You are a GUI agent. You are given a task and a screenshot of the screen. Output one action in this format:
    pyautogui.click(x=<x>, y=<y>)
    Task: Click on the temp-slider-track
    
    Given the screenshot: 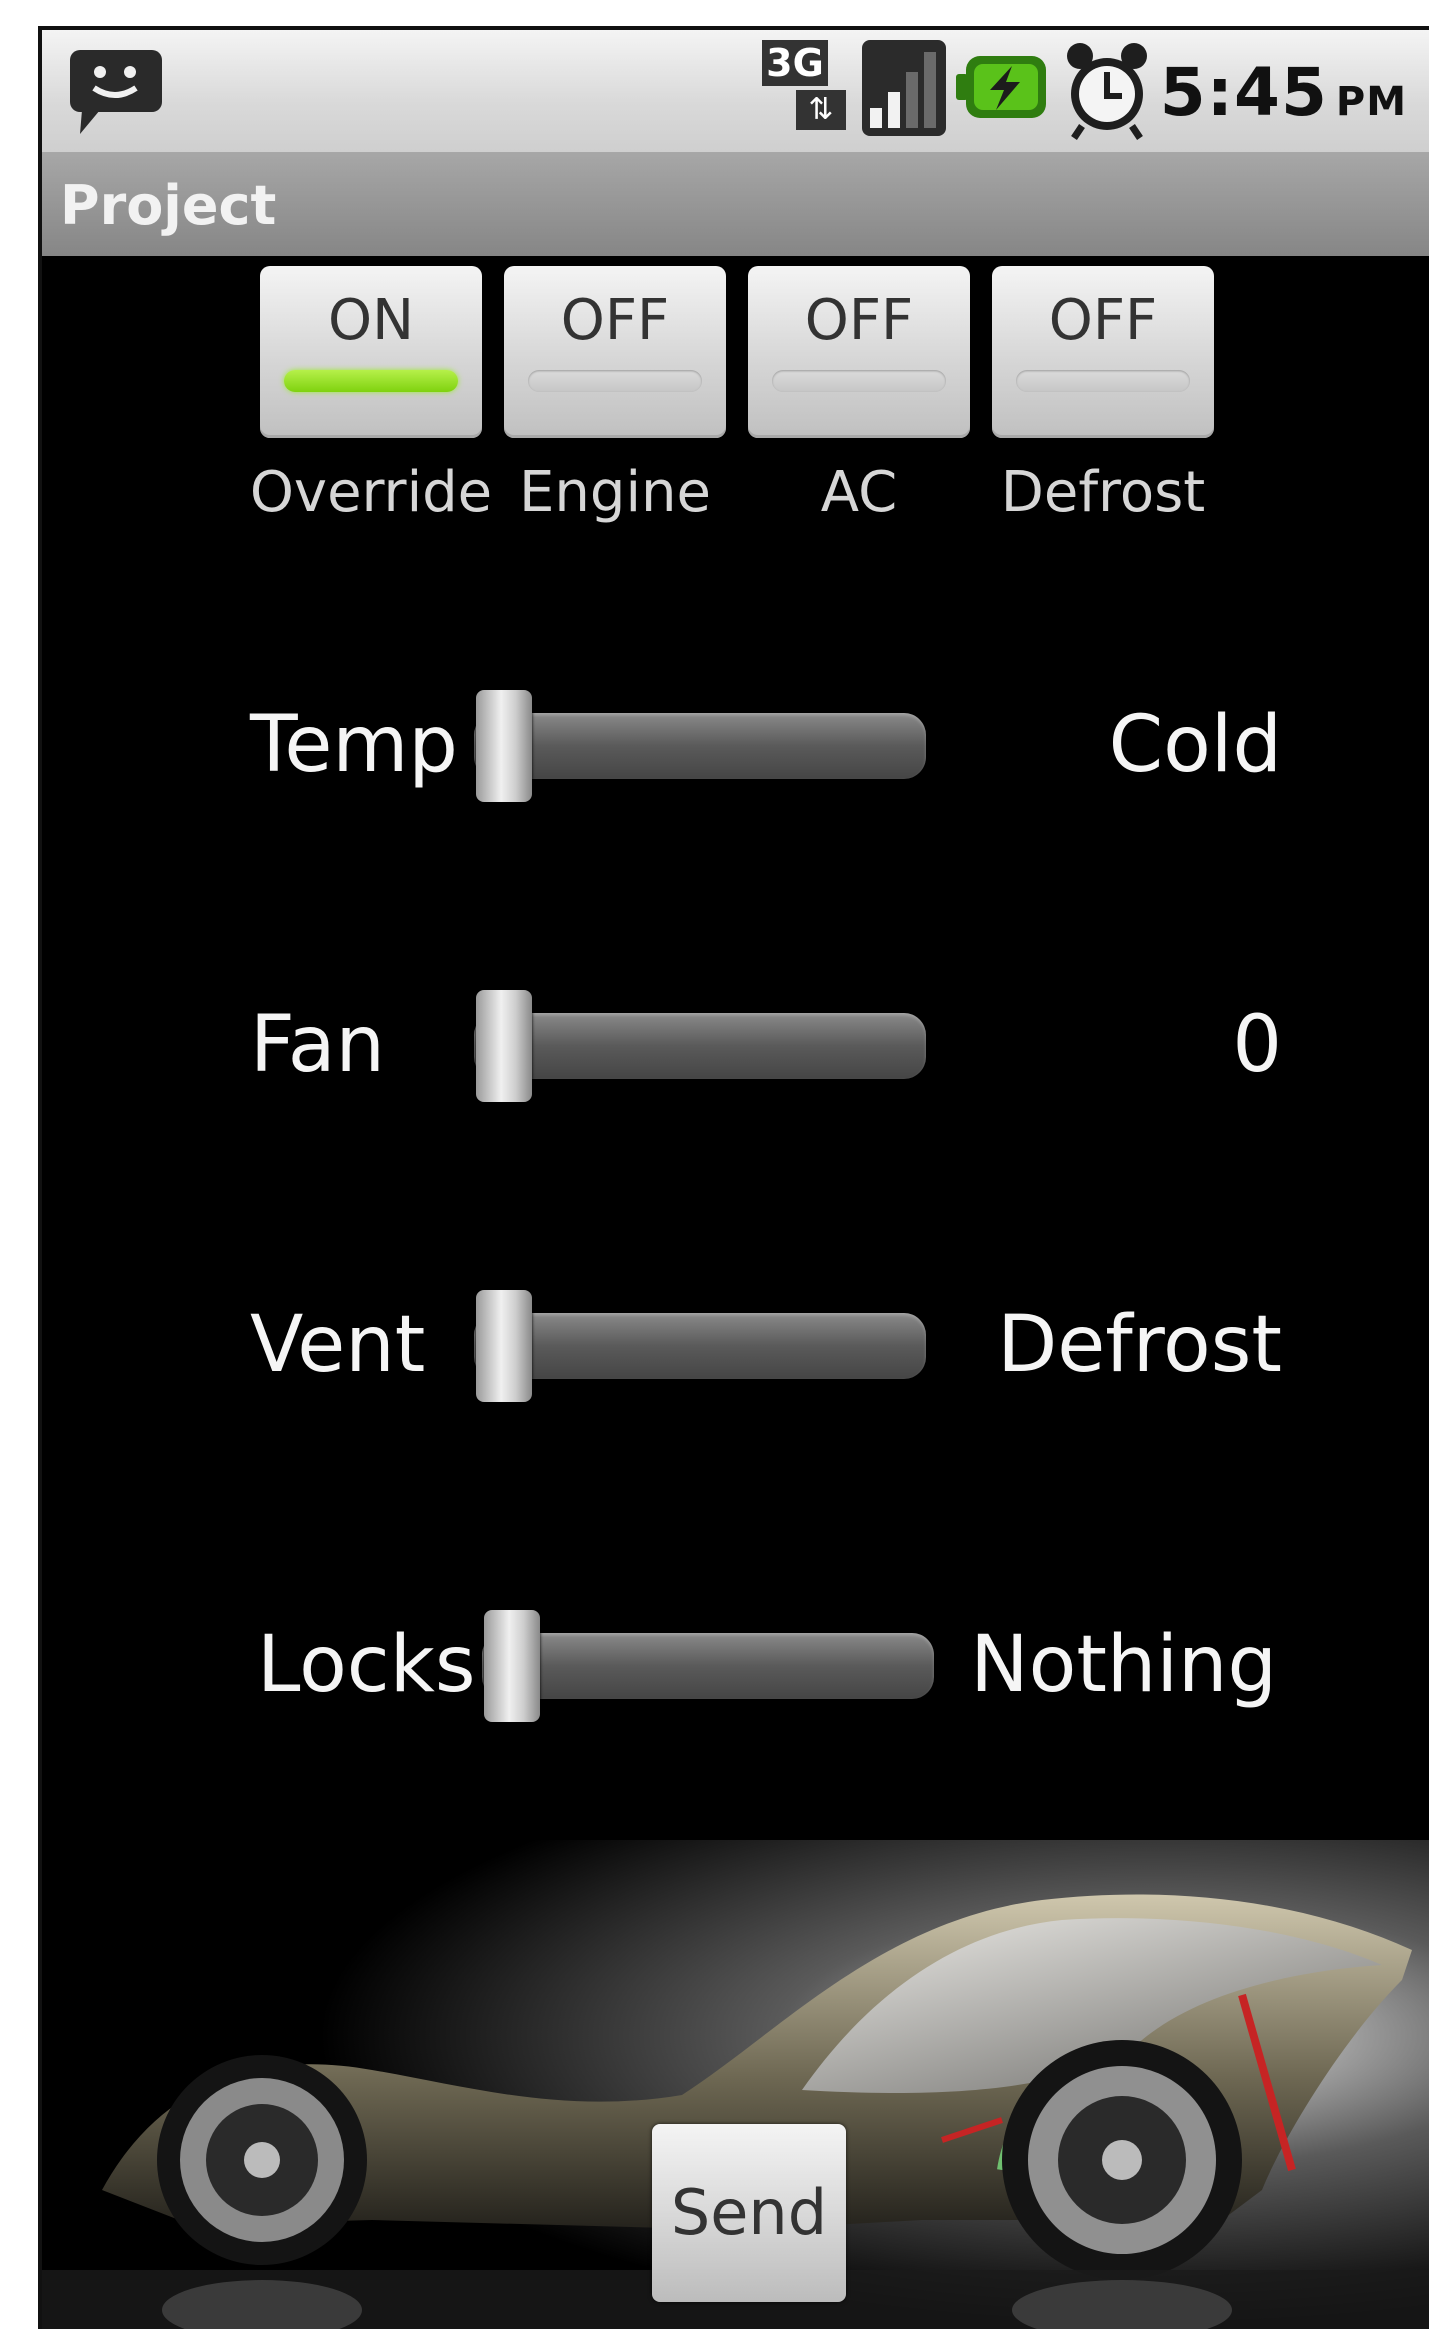 What is the action you would take?
    pyautogui.click(x=700, y=746)
    